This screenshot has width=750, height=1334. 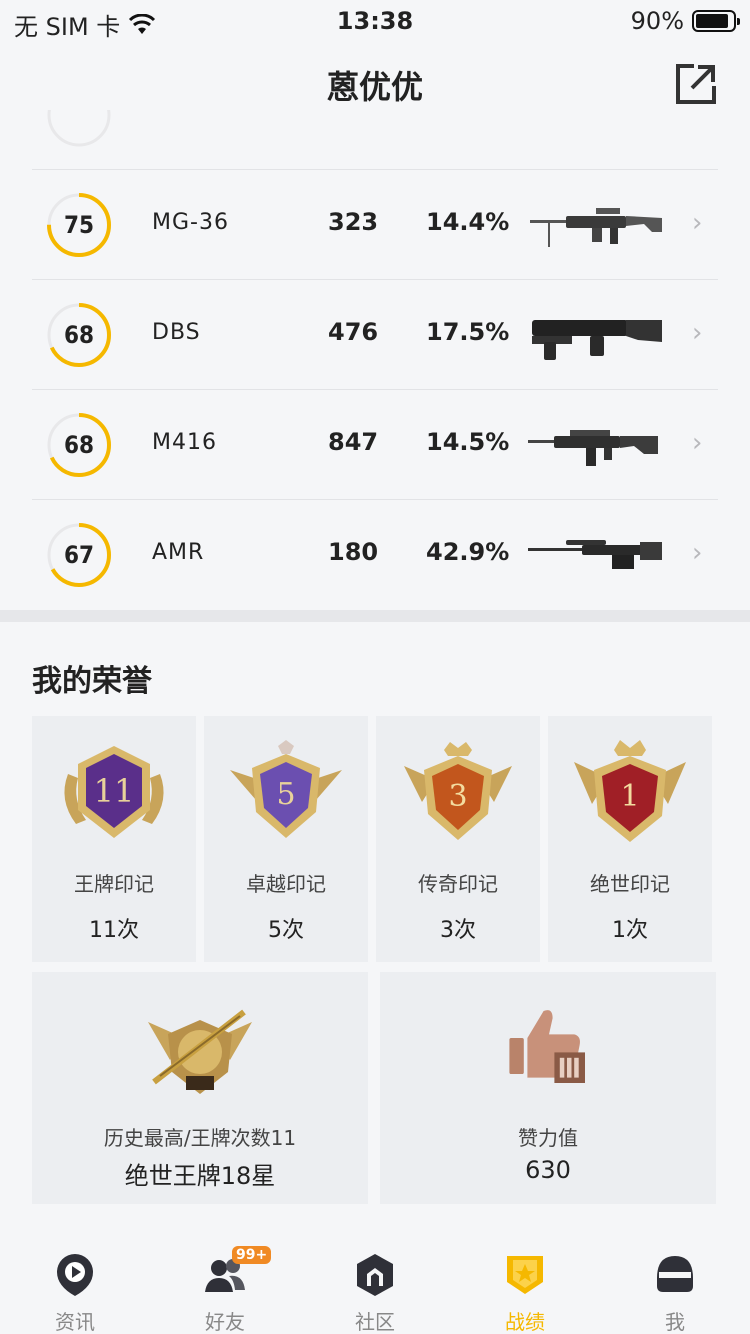 I want to click on badge-card-excellence: 5 卓越印记 5次, so click(x=286, y=839).